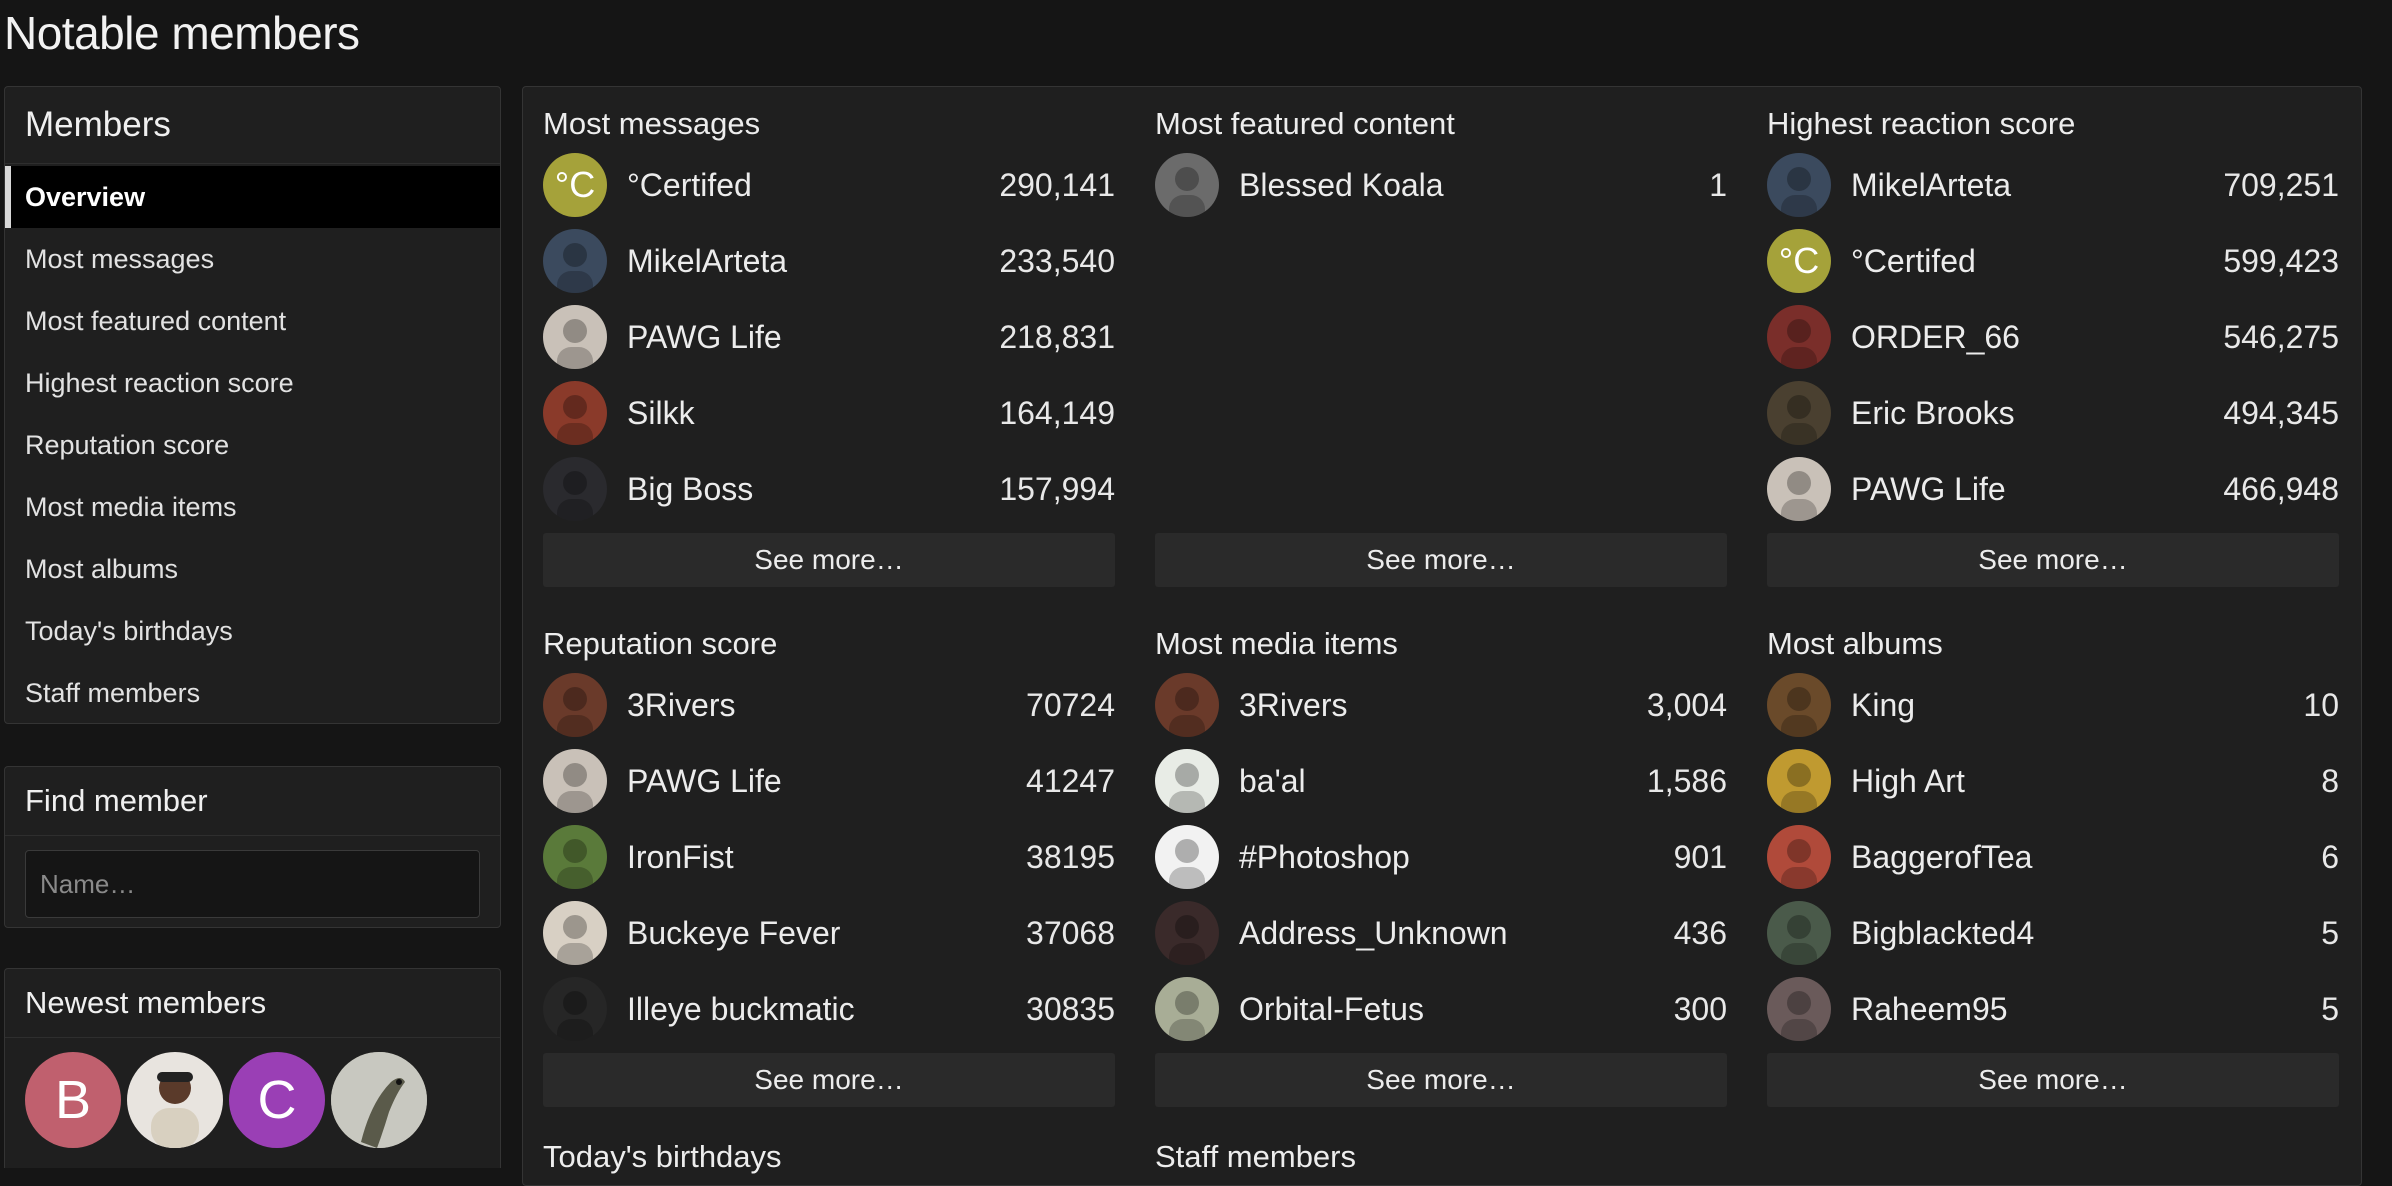 The image size is (2392, 1186). Describe the element at coordinates (252, 507) in the screenshot. I see `nav-item-most-media-items: Most media items` at that location.